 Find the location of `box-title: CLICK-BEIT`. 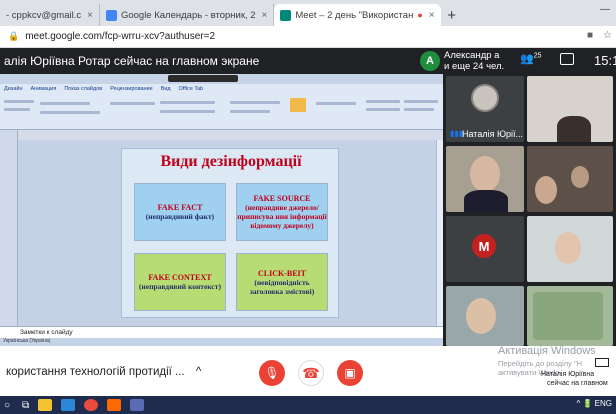

box-title: CLICK-BEIT is located at coordinates (281, 273).